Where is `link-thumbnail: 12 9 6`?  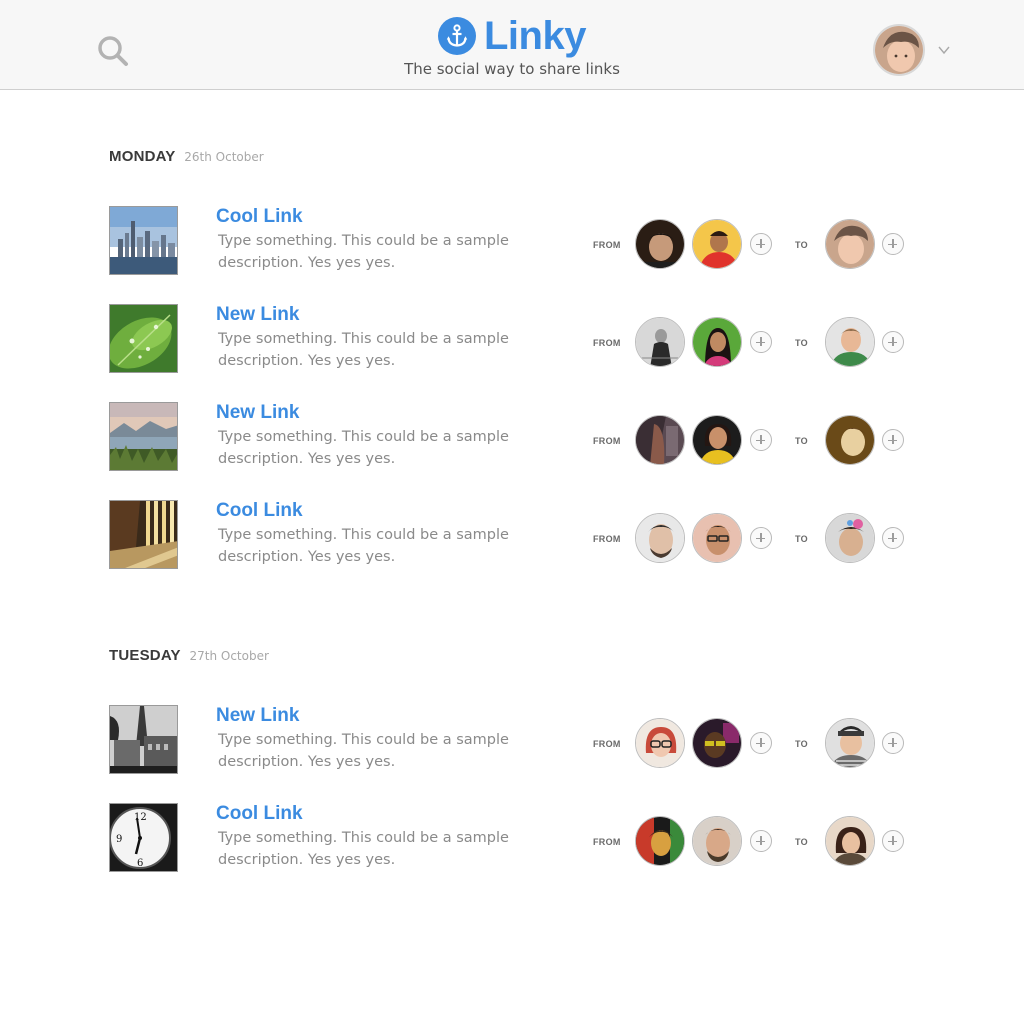
link-thumbnail: 12 9 6 is located at coordinates (143, 837).